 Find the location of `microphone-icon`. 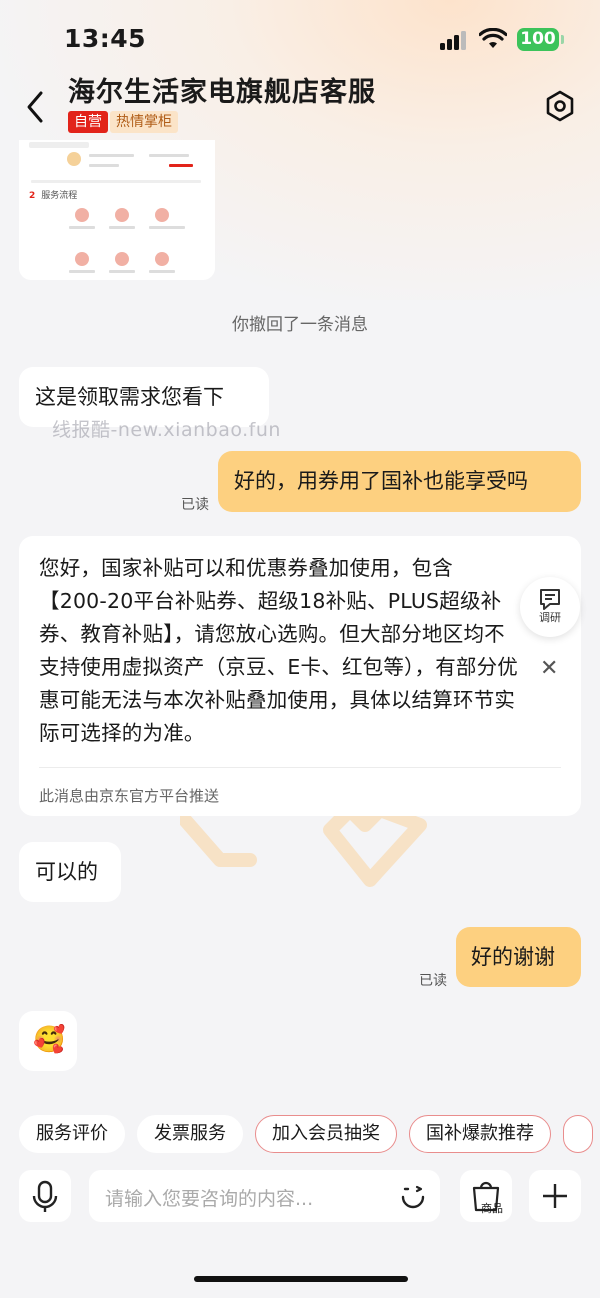

microphone-icon is located at coordinates (45, 1196).